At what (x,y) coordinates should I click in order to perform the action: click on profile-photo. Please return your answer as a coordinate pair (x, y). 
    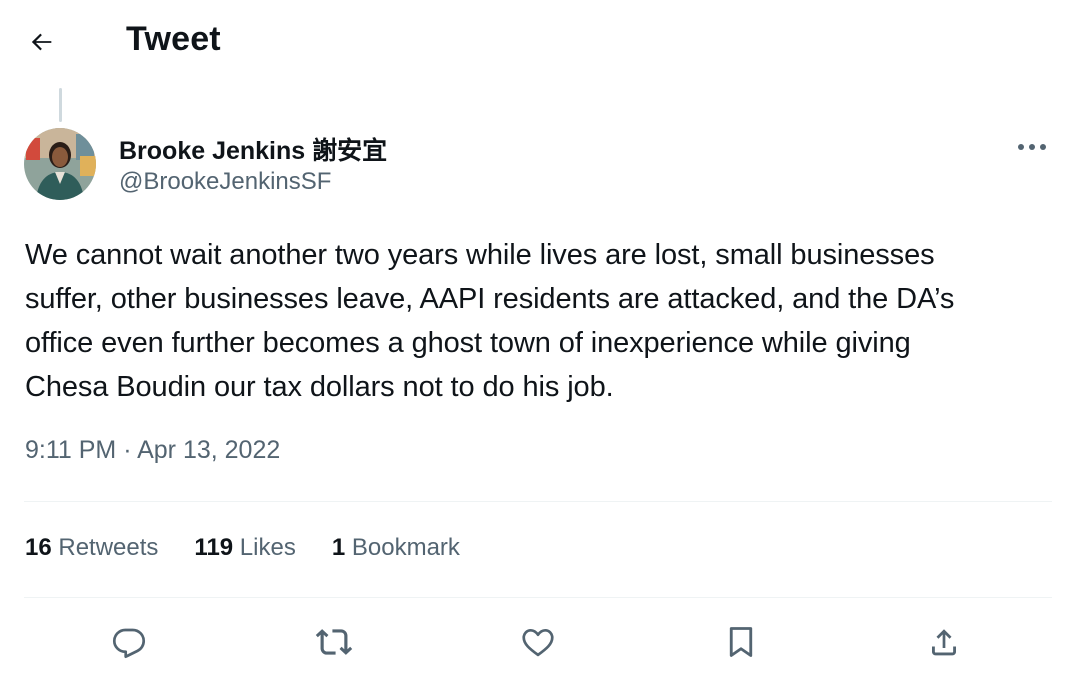
    Looking at the image, I should click on (60, 164).